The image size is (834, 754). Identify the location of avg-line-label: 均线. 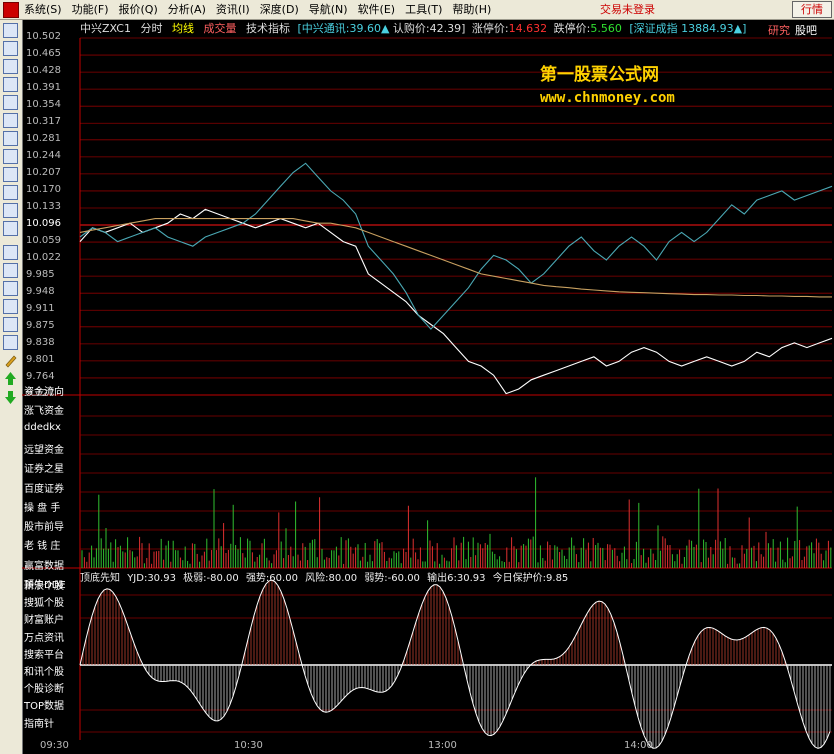
(183, 28).